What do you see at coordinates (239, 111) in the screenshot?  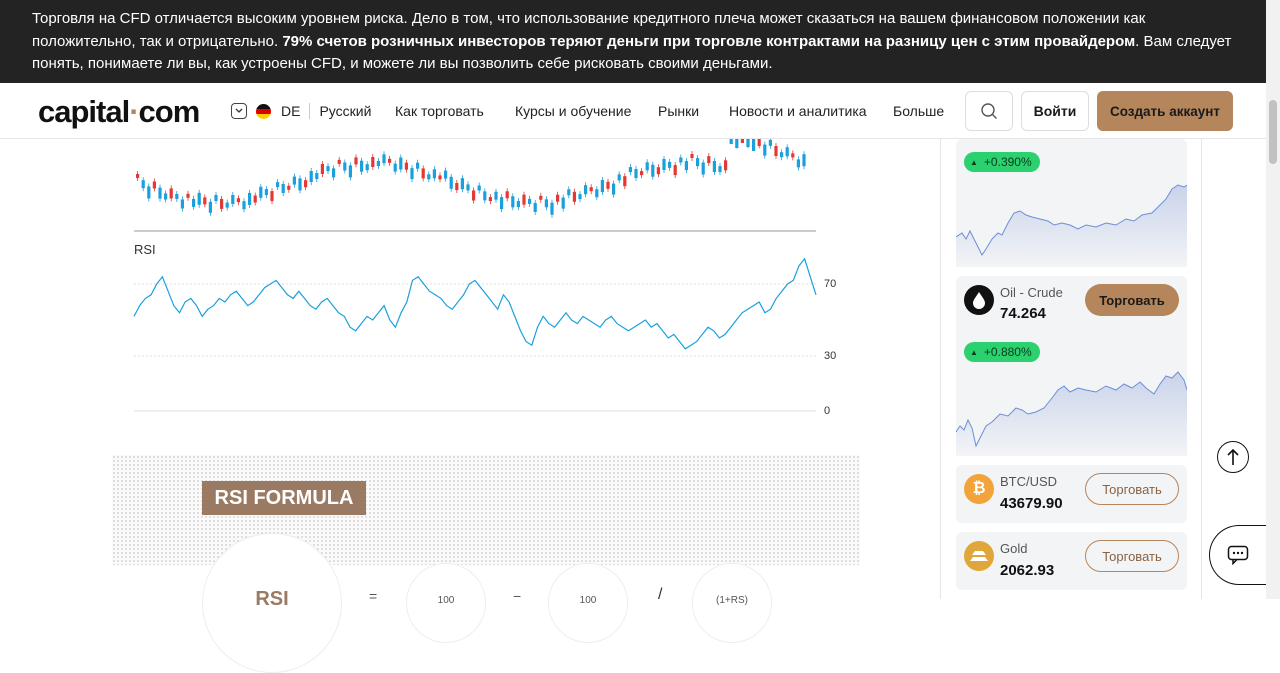 I see `chevron-down-icon` at bounding box center [239, 111].